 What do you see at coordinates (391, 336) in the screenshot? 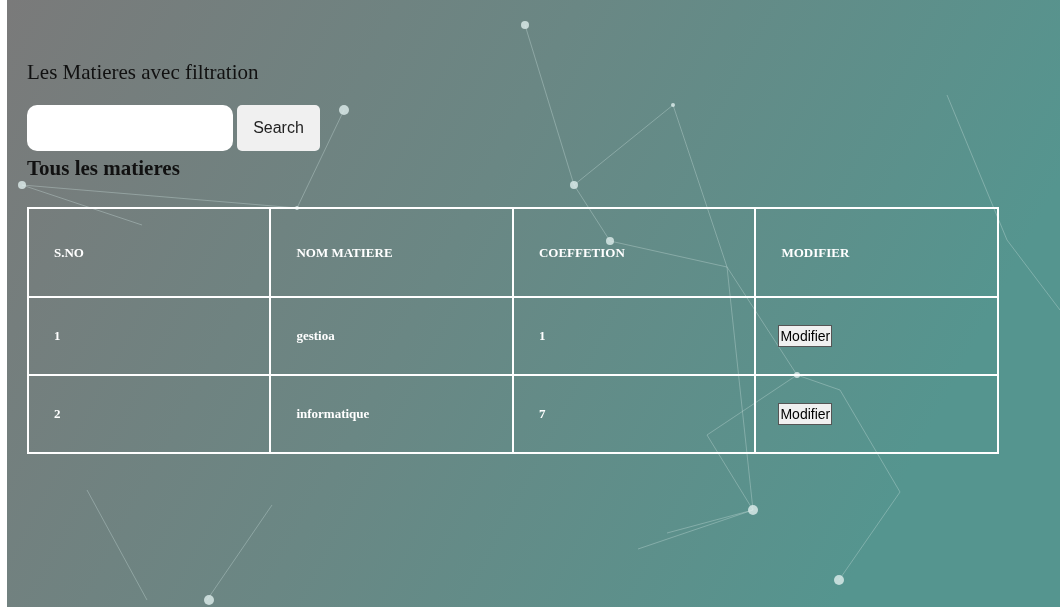
I see `table-cell: gestioa` at bounding box center [391, 336].